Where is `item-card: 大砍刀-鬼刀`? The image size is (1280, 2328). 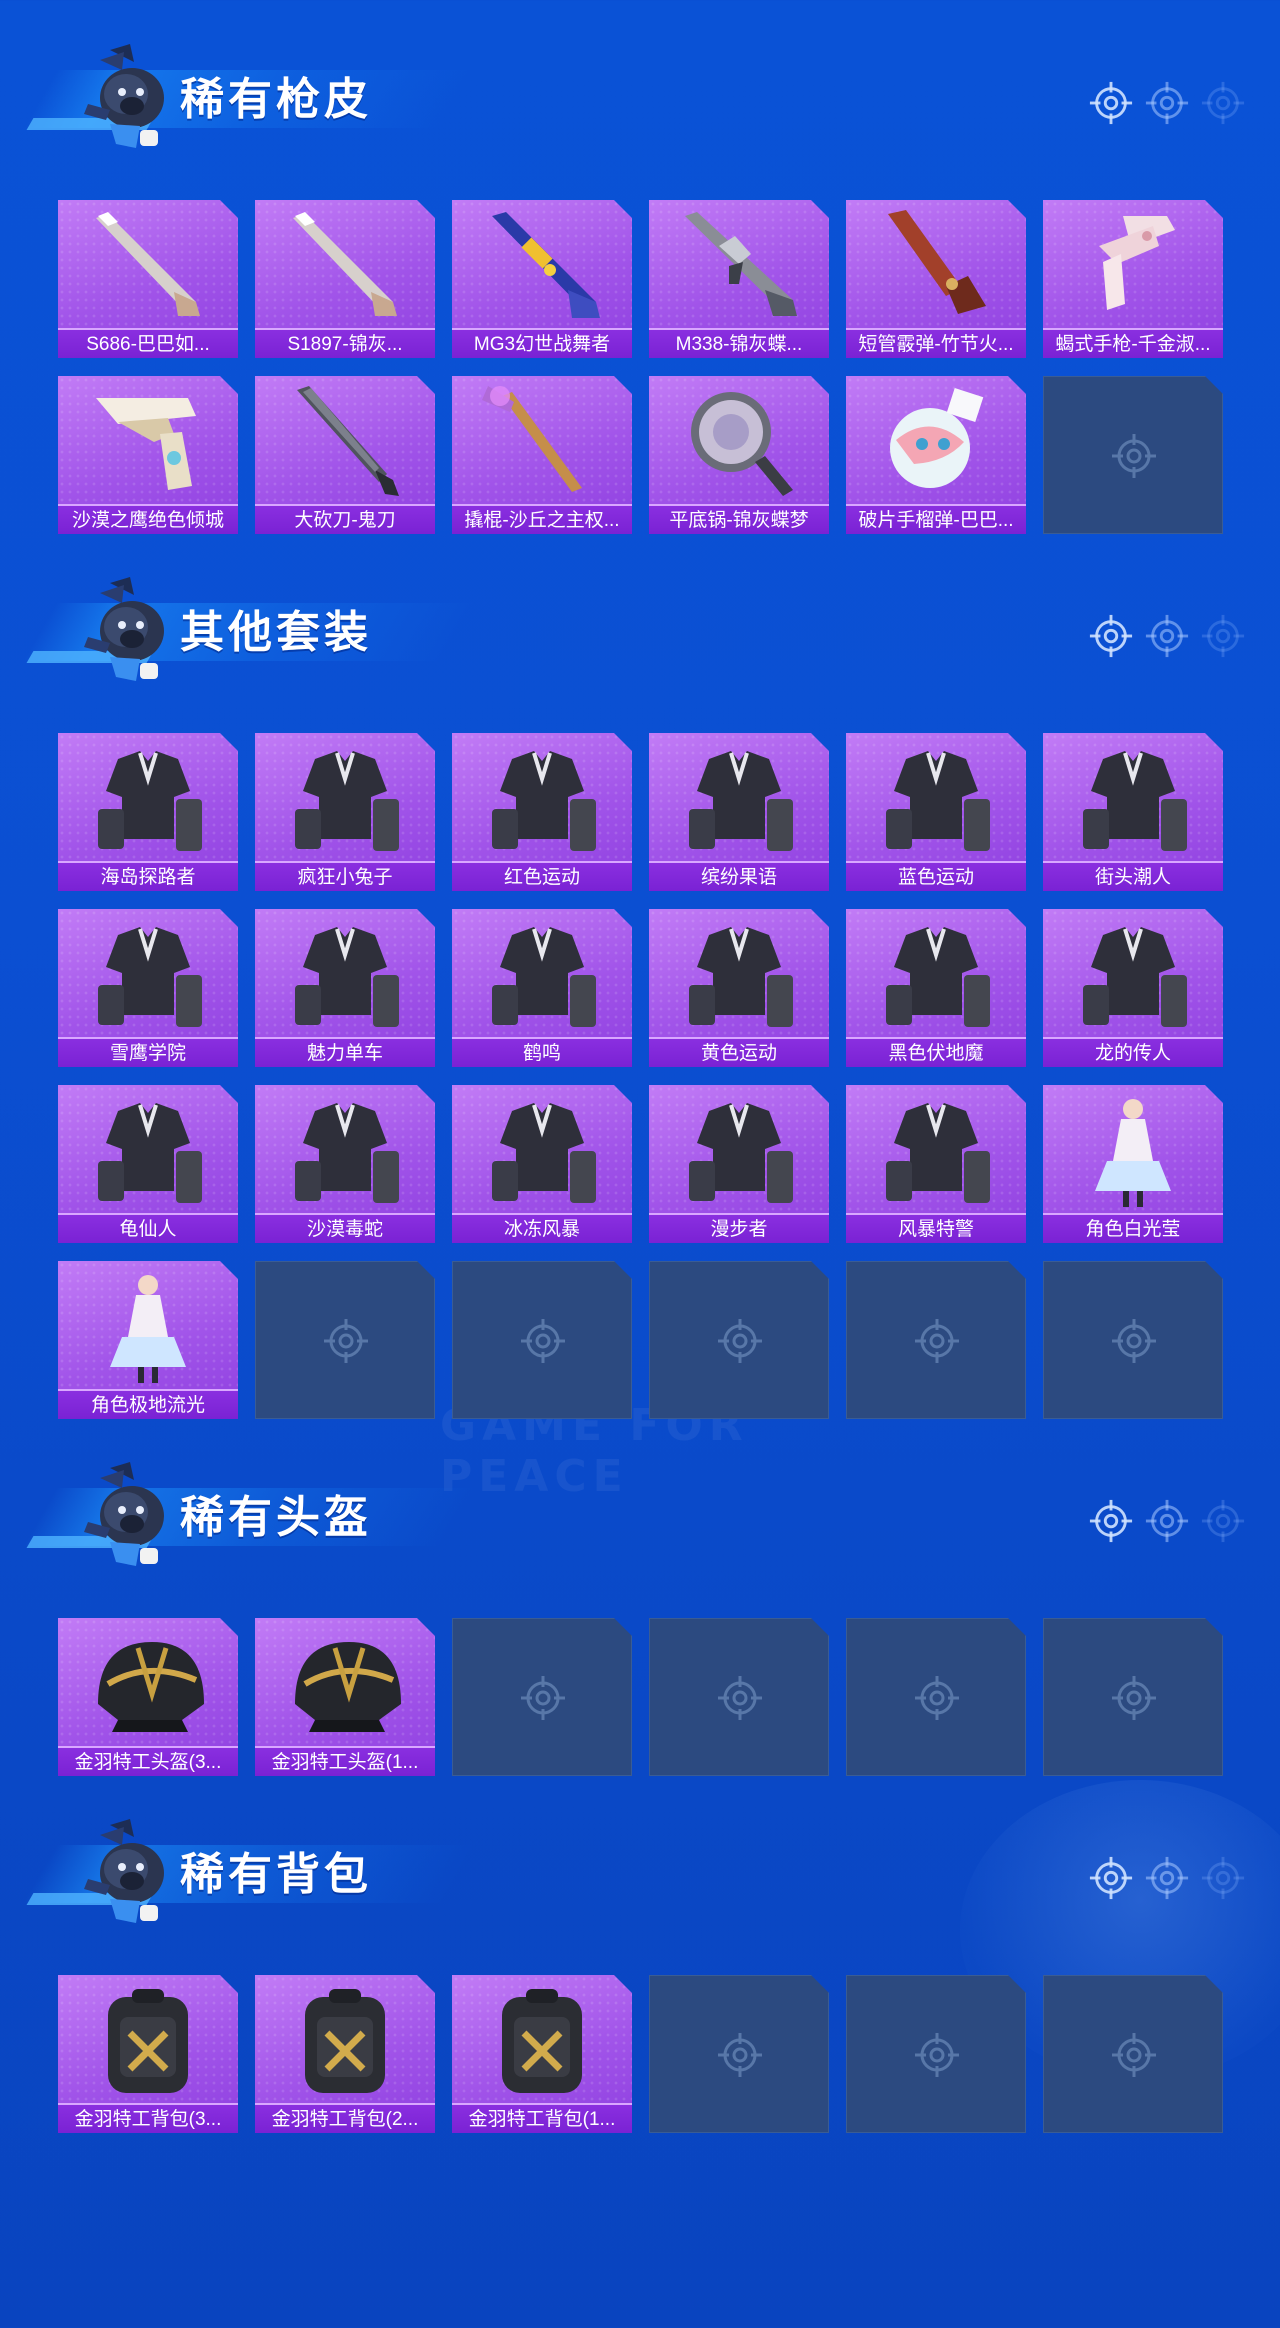
item-card: 大砍刀-鬼刀 is located at coordinates (345, 455).